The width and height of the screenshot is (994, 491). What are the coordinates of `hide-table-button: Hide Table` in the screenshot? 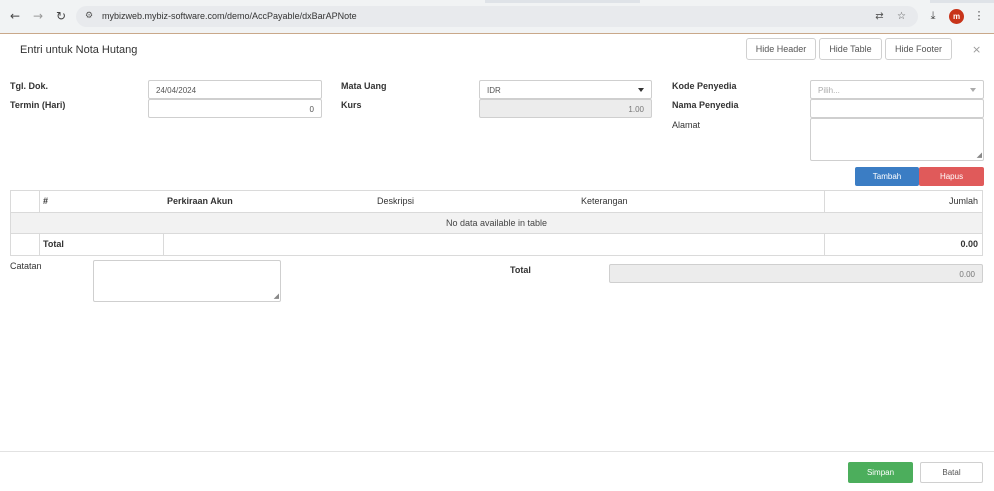 It's located at (850, 49).